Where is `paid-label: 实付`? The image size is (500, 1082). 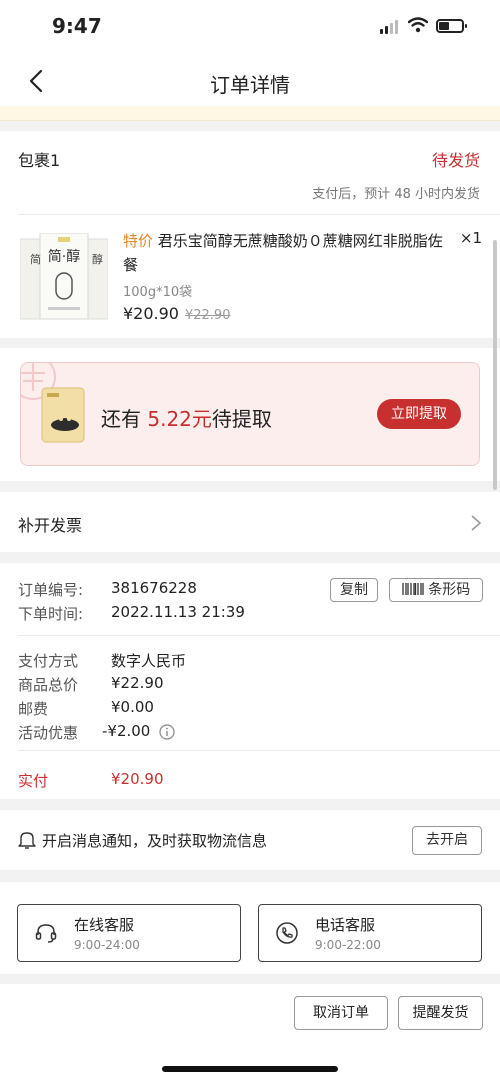 paid-label: 实付 is located at coordinates (33, 781).